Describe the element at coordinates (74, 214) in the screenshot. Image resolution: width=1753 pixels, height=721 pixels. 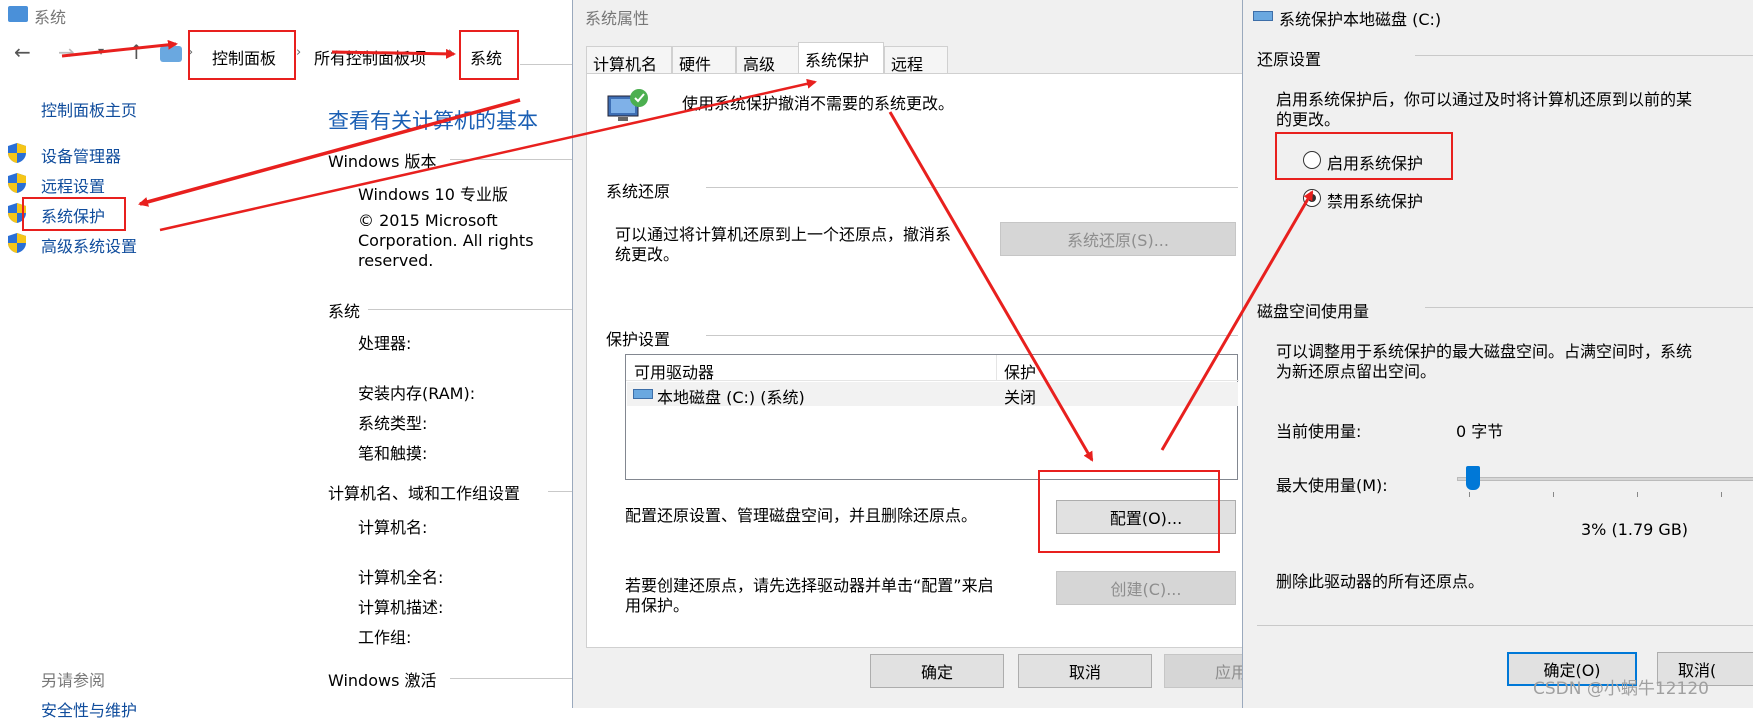
I see `annotation-box-system-protection` at that location.